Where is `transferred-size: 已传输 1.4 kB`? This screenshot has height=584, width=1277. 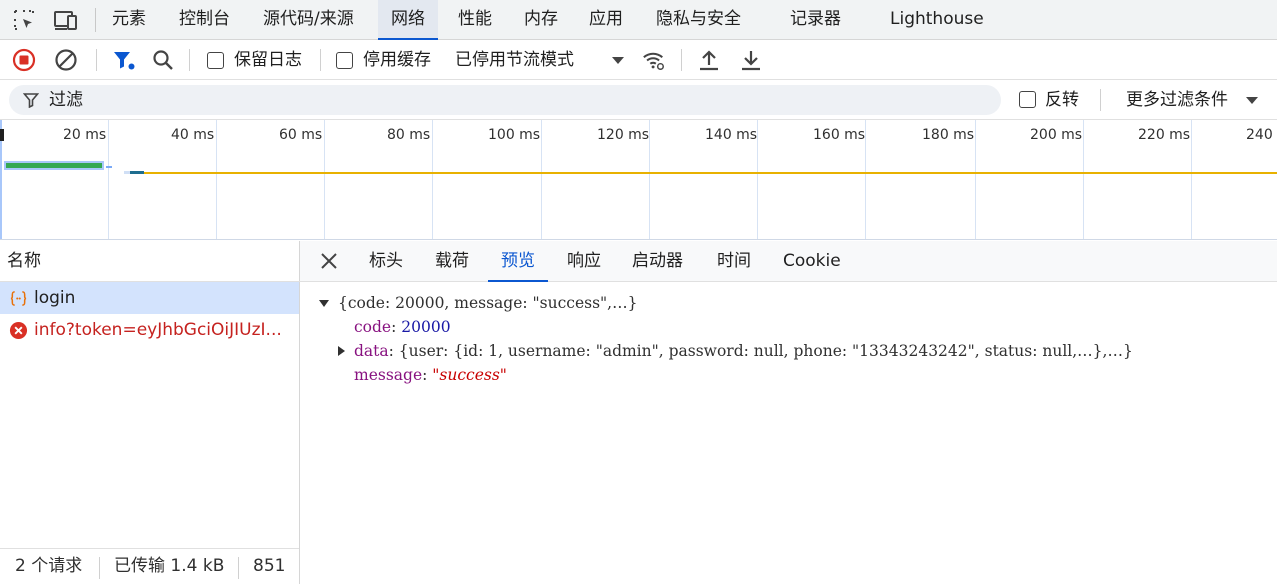
transferred-size: 已传输 1.4 kB is located at coordinates (169, 566).